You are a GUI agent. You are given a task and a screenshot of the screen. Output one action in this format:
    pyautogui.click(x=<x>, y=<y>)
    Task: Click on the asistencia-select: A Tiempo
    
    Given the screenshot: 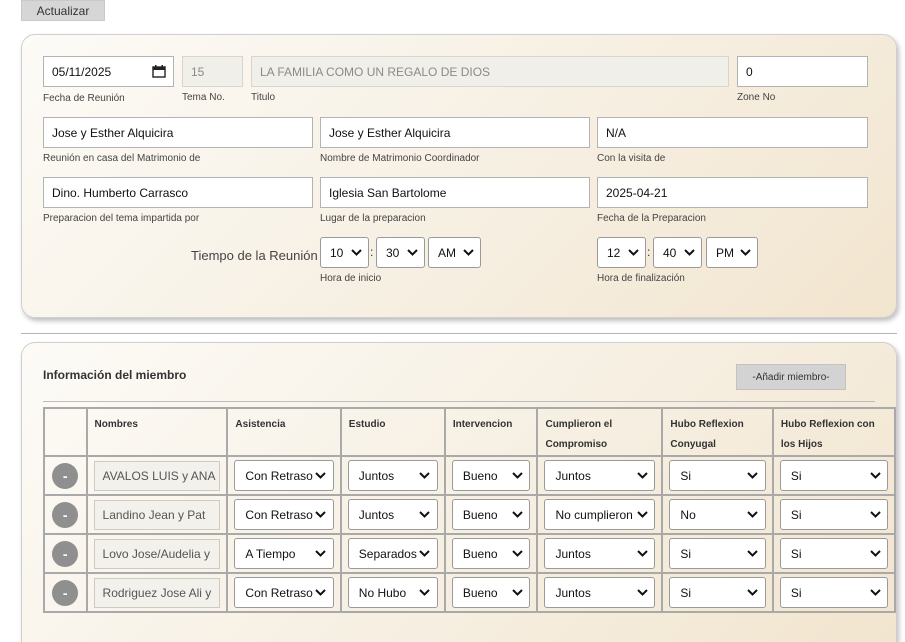 What is the action you would take?
    pyautogui.click(x=284, y=553)
    